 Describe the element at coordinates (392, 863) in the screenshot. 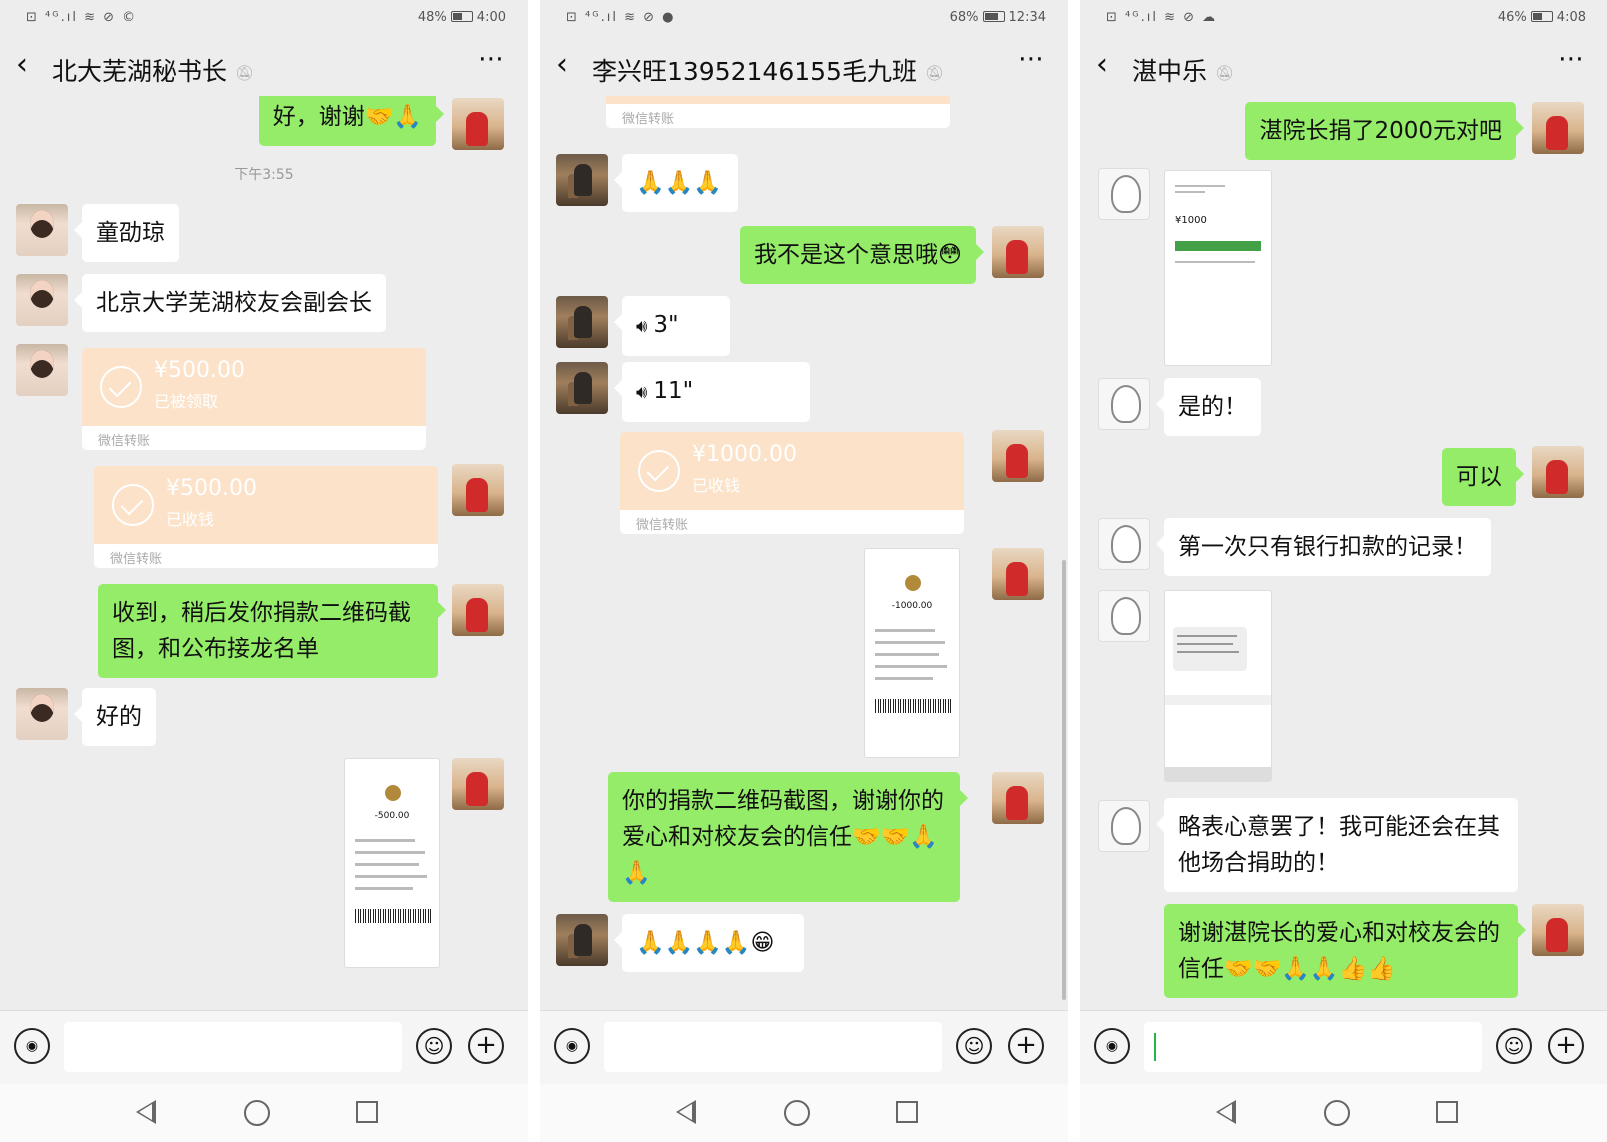

I see `image-message: -500.00` at that location.